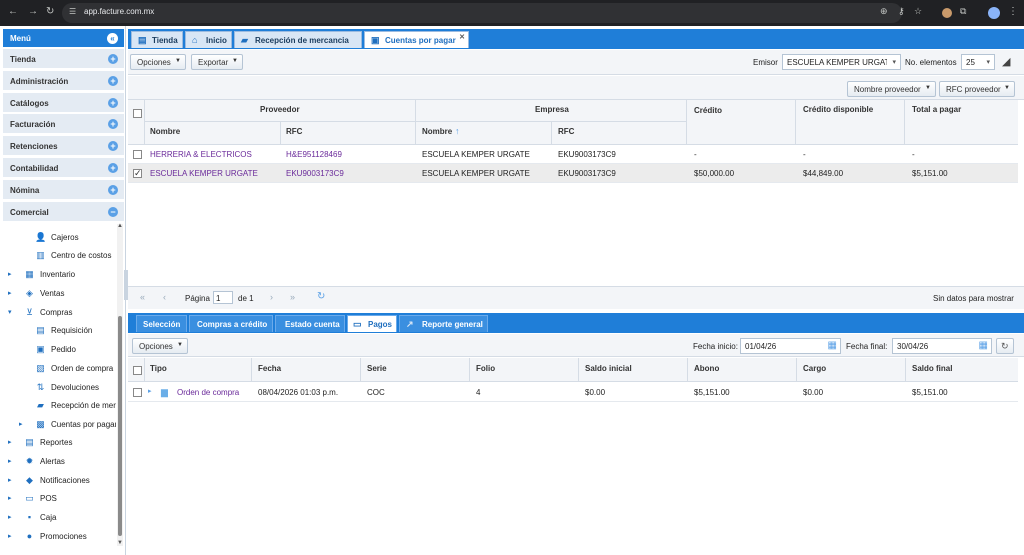 The height and width of the screenshot is (555, 1024). Describe the element at coordinates (443, 323) in the screenshot. I see `tab-reporte-general: ↗ Reporte general` at that location.